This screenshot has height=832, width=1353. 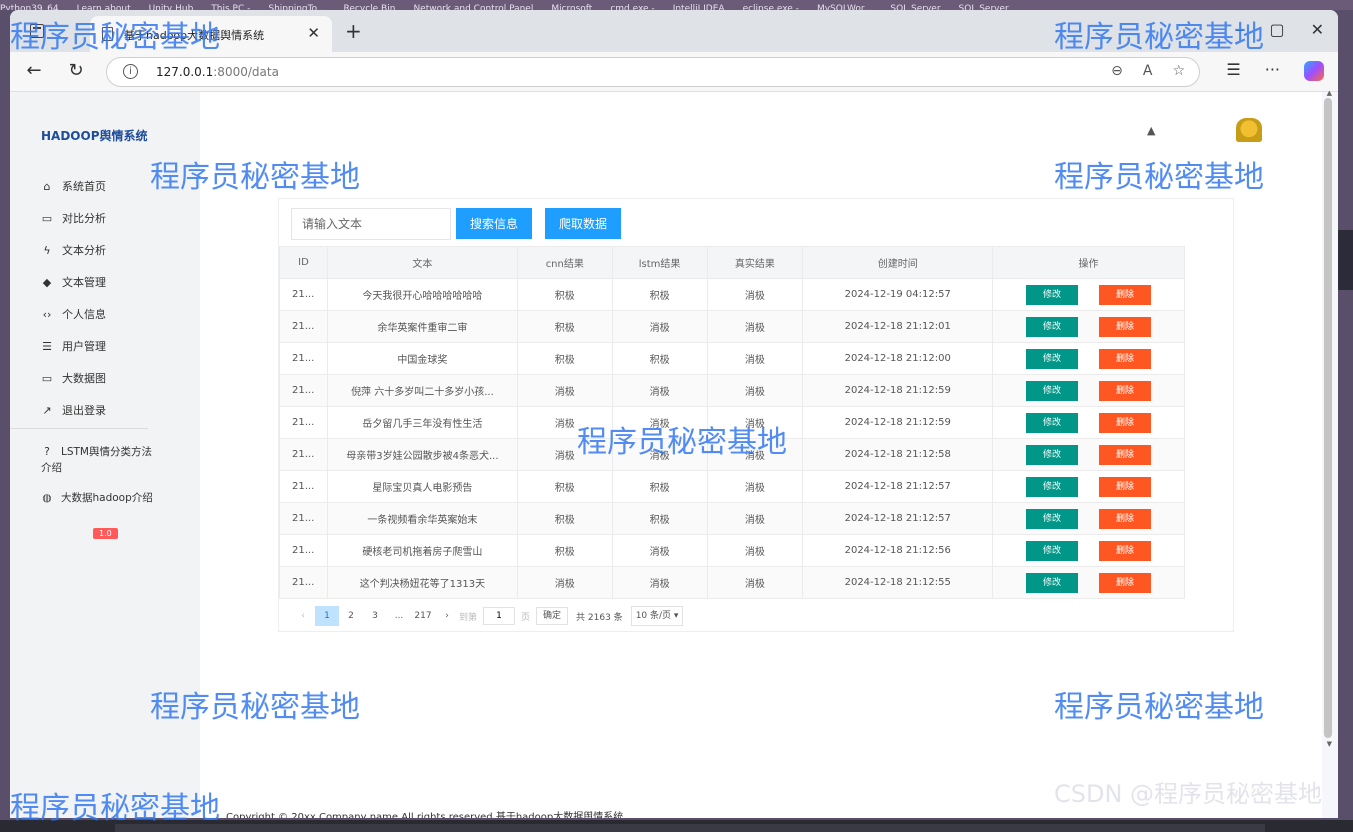 I want to click on favorite-star-icon: ☆, so click(x=1178, y=71).